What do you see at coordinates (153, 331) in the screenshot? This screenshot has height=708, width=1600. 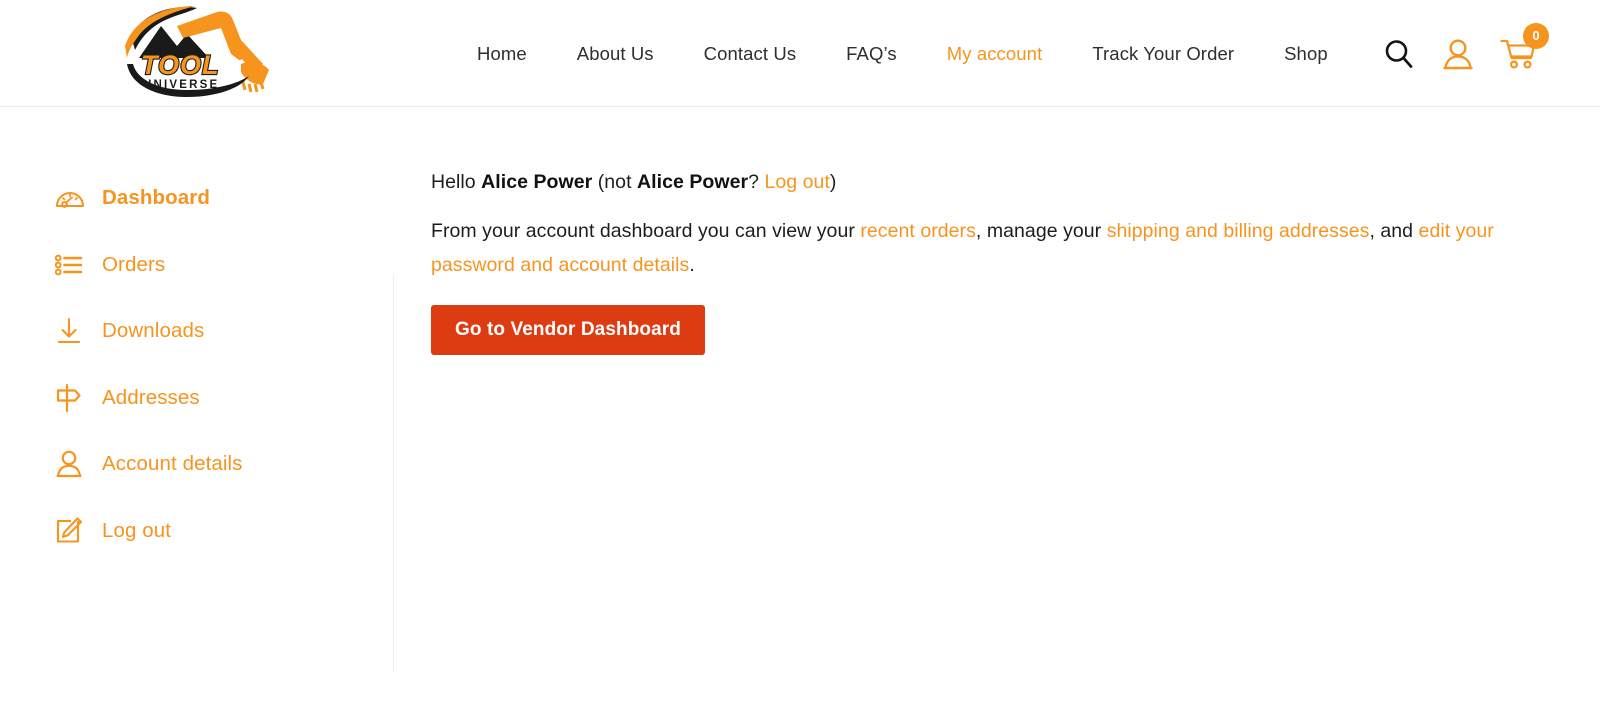 I see `sidebar-label-downloads: Downloads` at bounding box center [153, 331].